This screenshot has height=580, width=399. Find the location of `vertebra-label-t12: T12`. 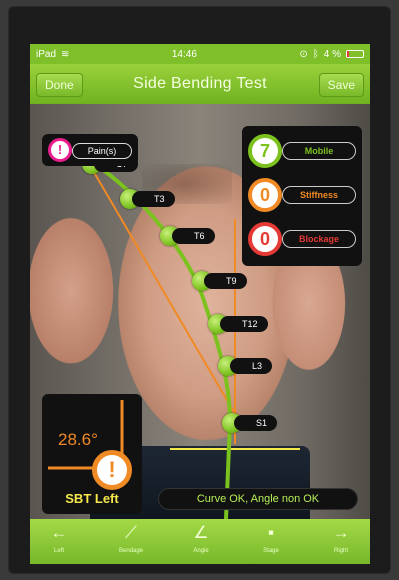

vertebra-label-t12: T12 is located at coordinates (244, 324).